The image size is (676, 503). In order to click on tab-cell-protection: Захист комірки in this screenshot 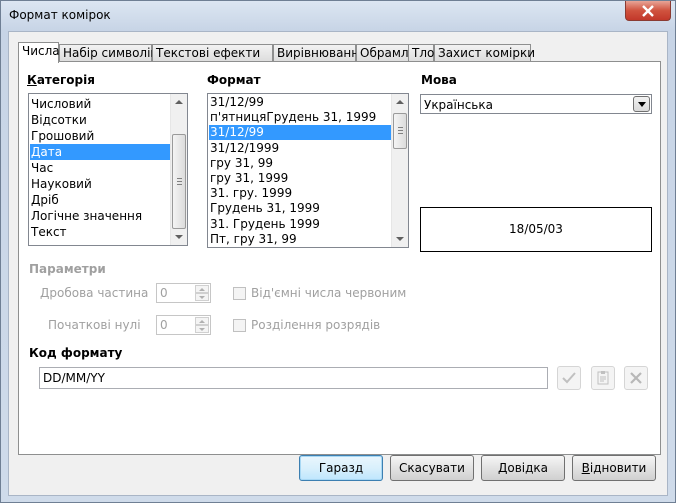, I will do `click(484, 53)`.